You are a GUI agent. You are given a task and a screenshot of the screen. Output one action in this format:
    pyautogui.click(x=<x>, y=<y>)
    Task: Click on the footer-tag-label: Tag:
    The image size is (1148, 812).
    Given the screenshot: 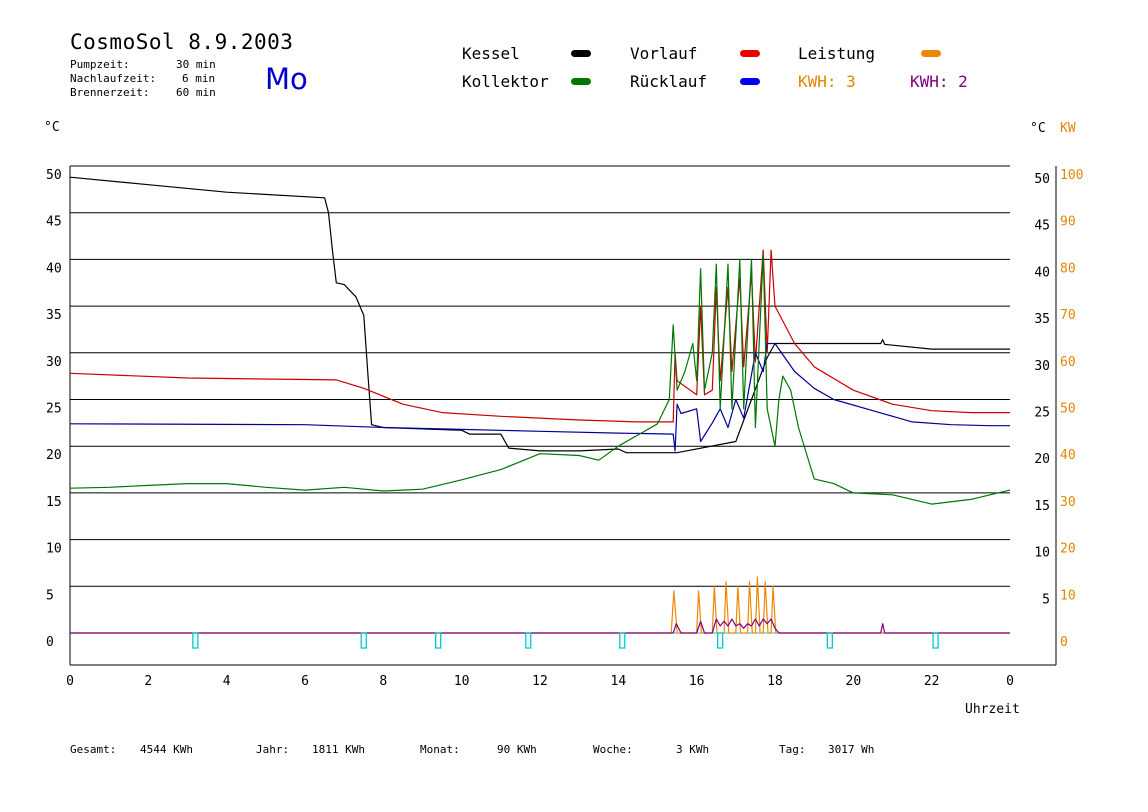 What is the action you would take?
    pyautogui.click(x=792, y=749)
    